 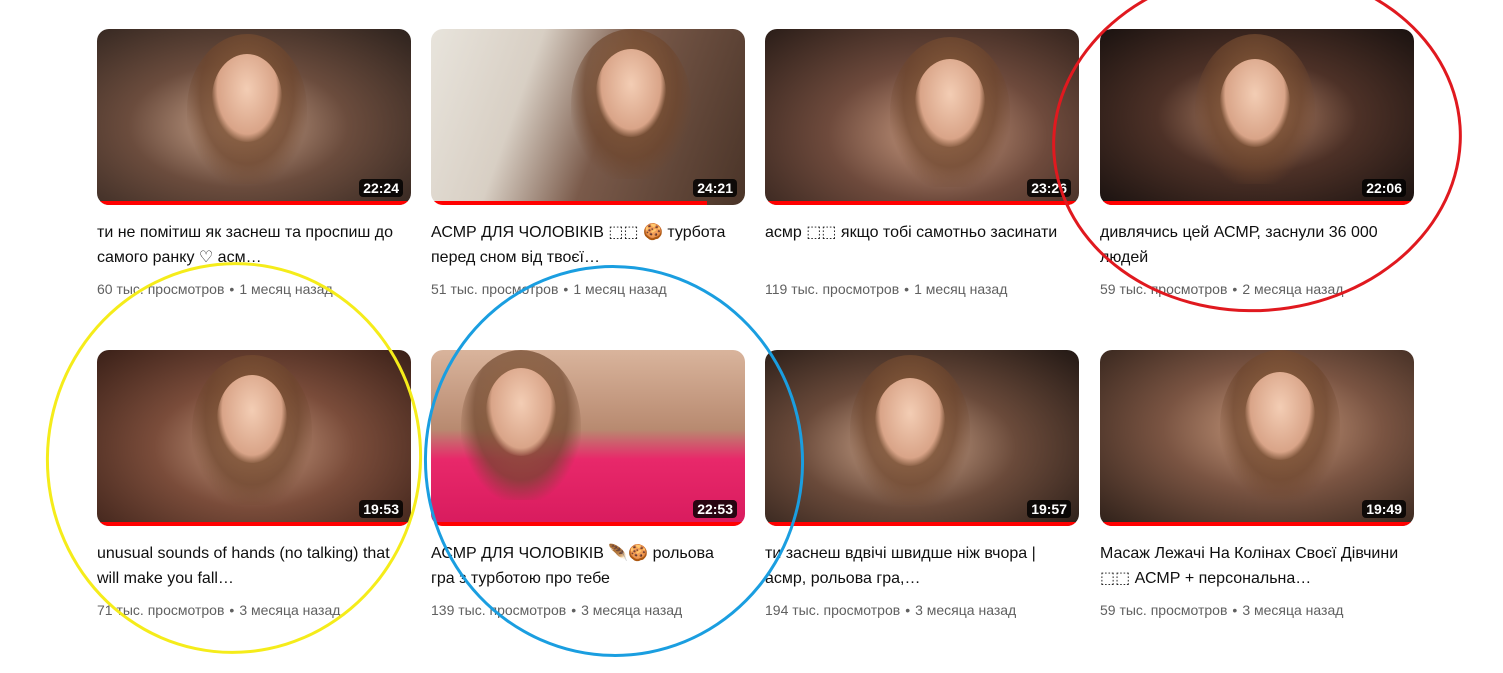 I want to click on duration-badge: 24:21, so click(x=715, y=188).